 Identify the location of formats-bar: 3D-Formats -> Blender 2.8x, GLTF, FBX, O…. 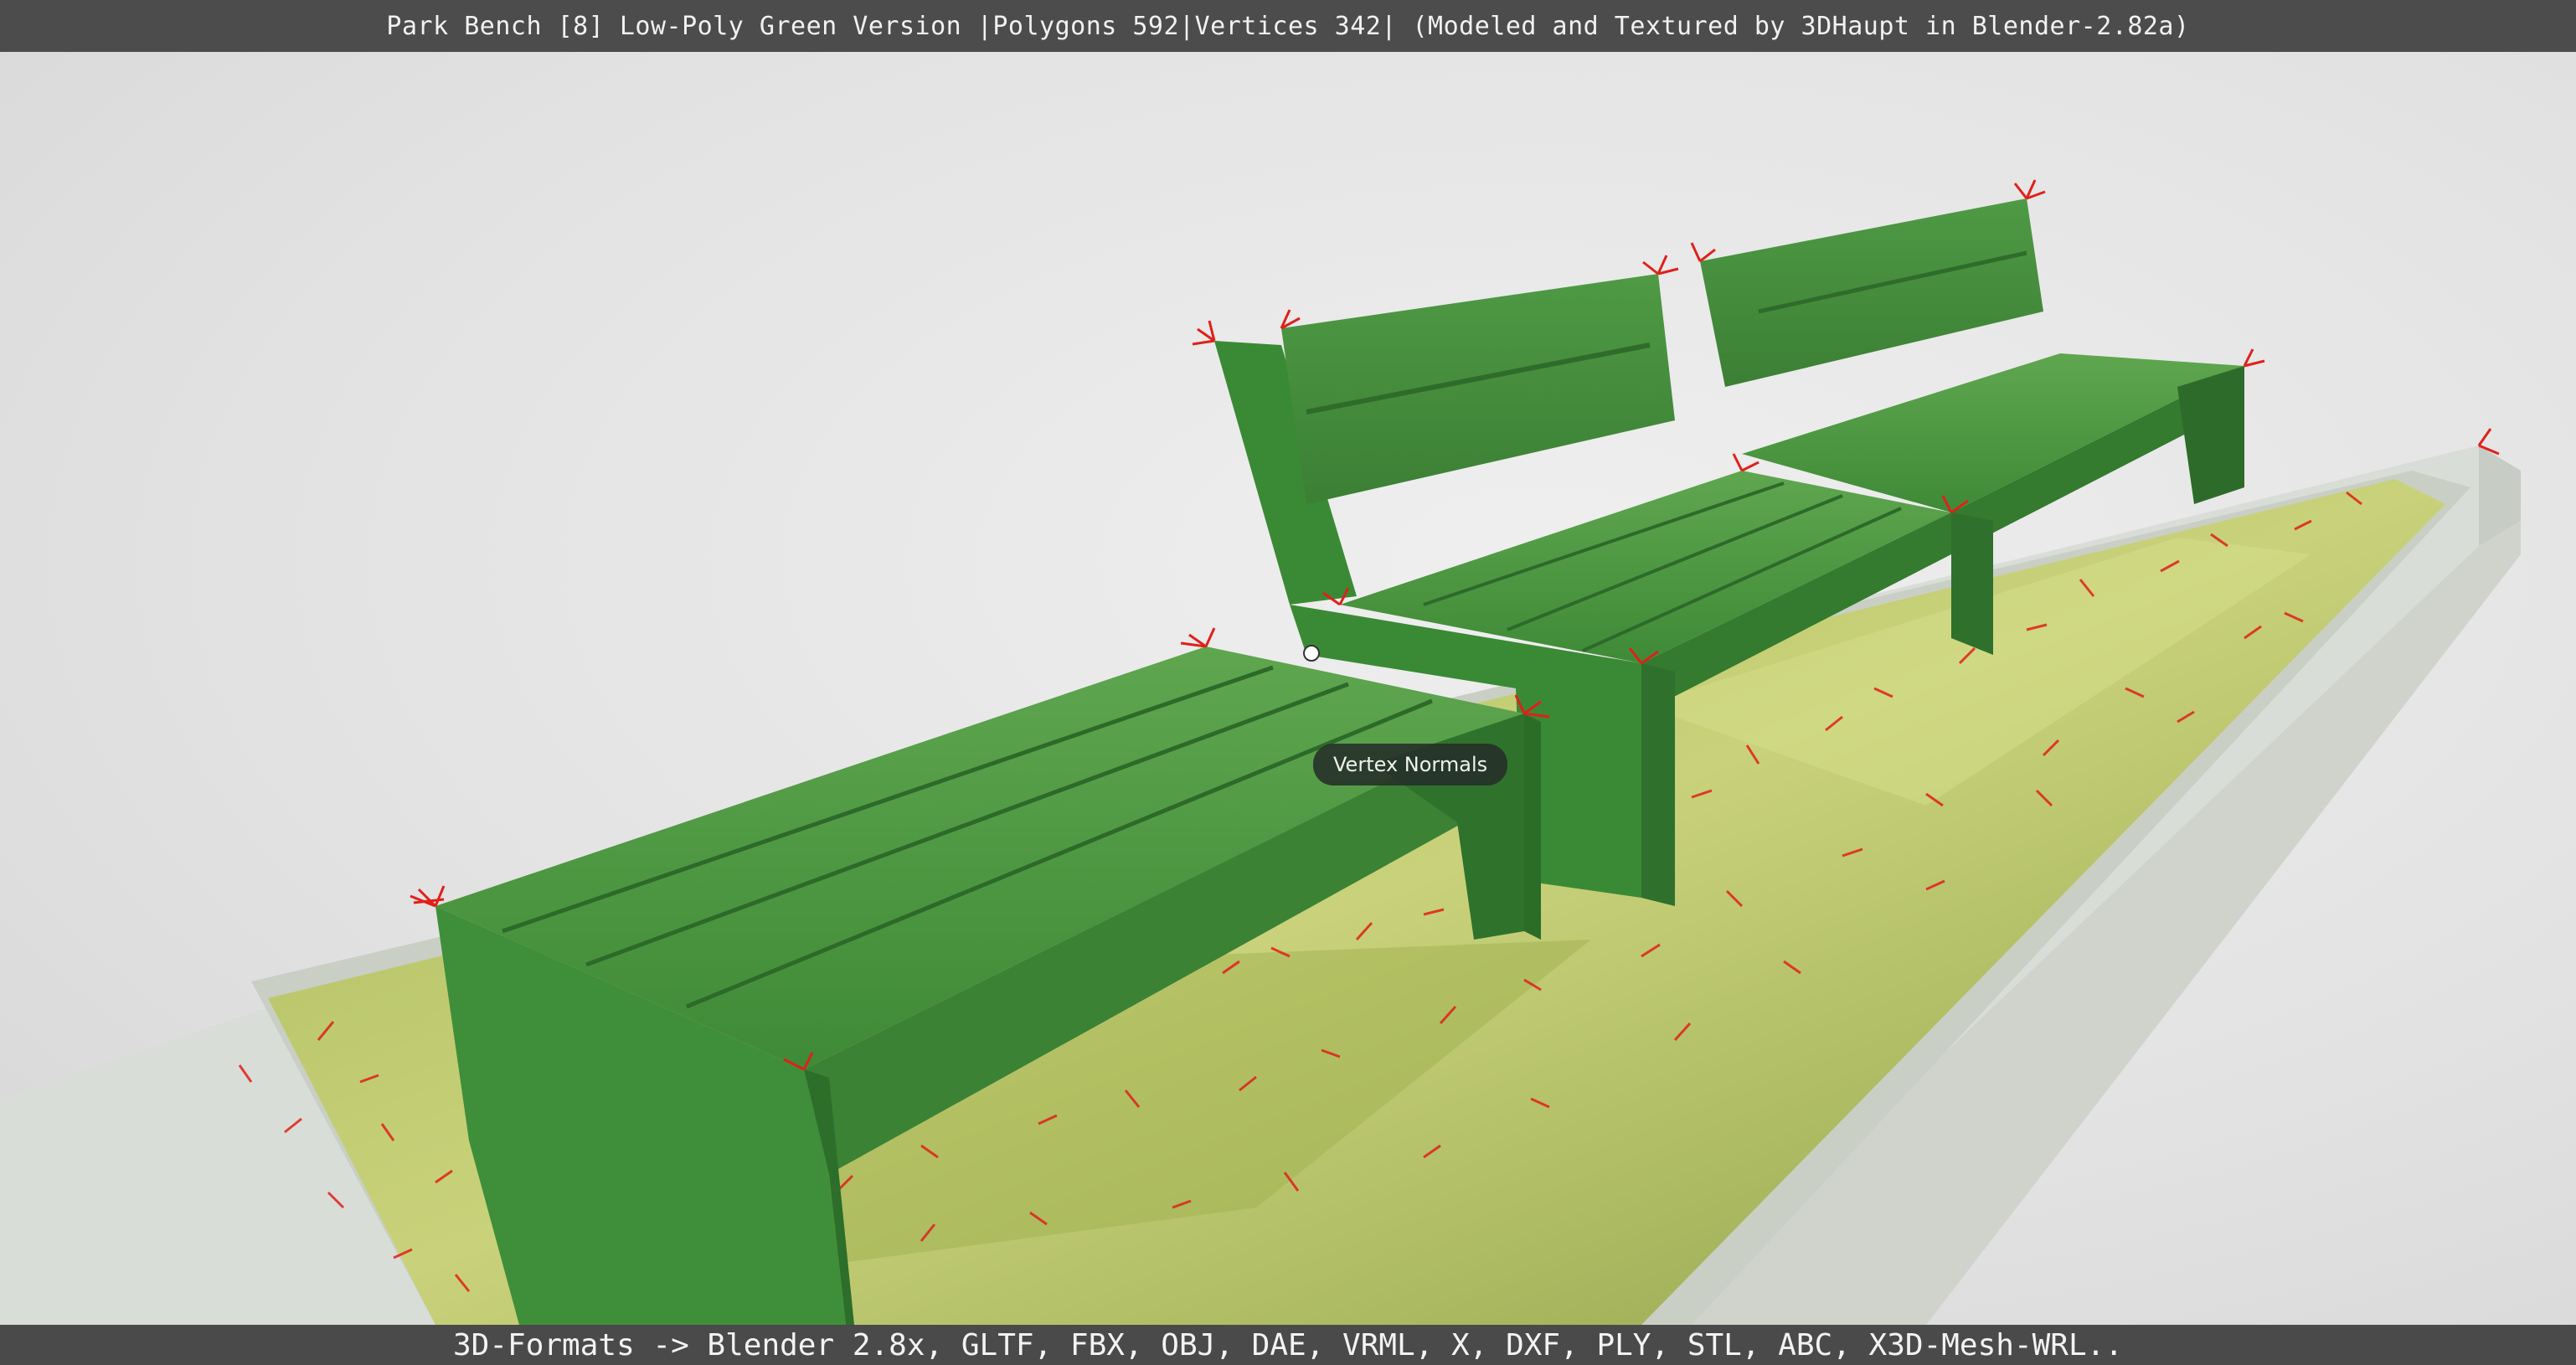
(1288, 1345).